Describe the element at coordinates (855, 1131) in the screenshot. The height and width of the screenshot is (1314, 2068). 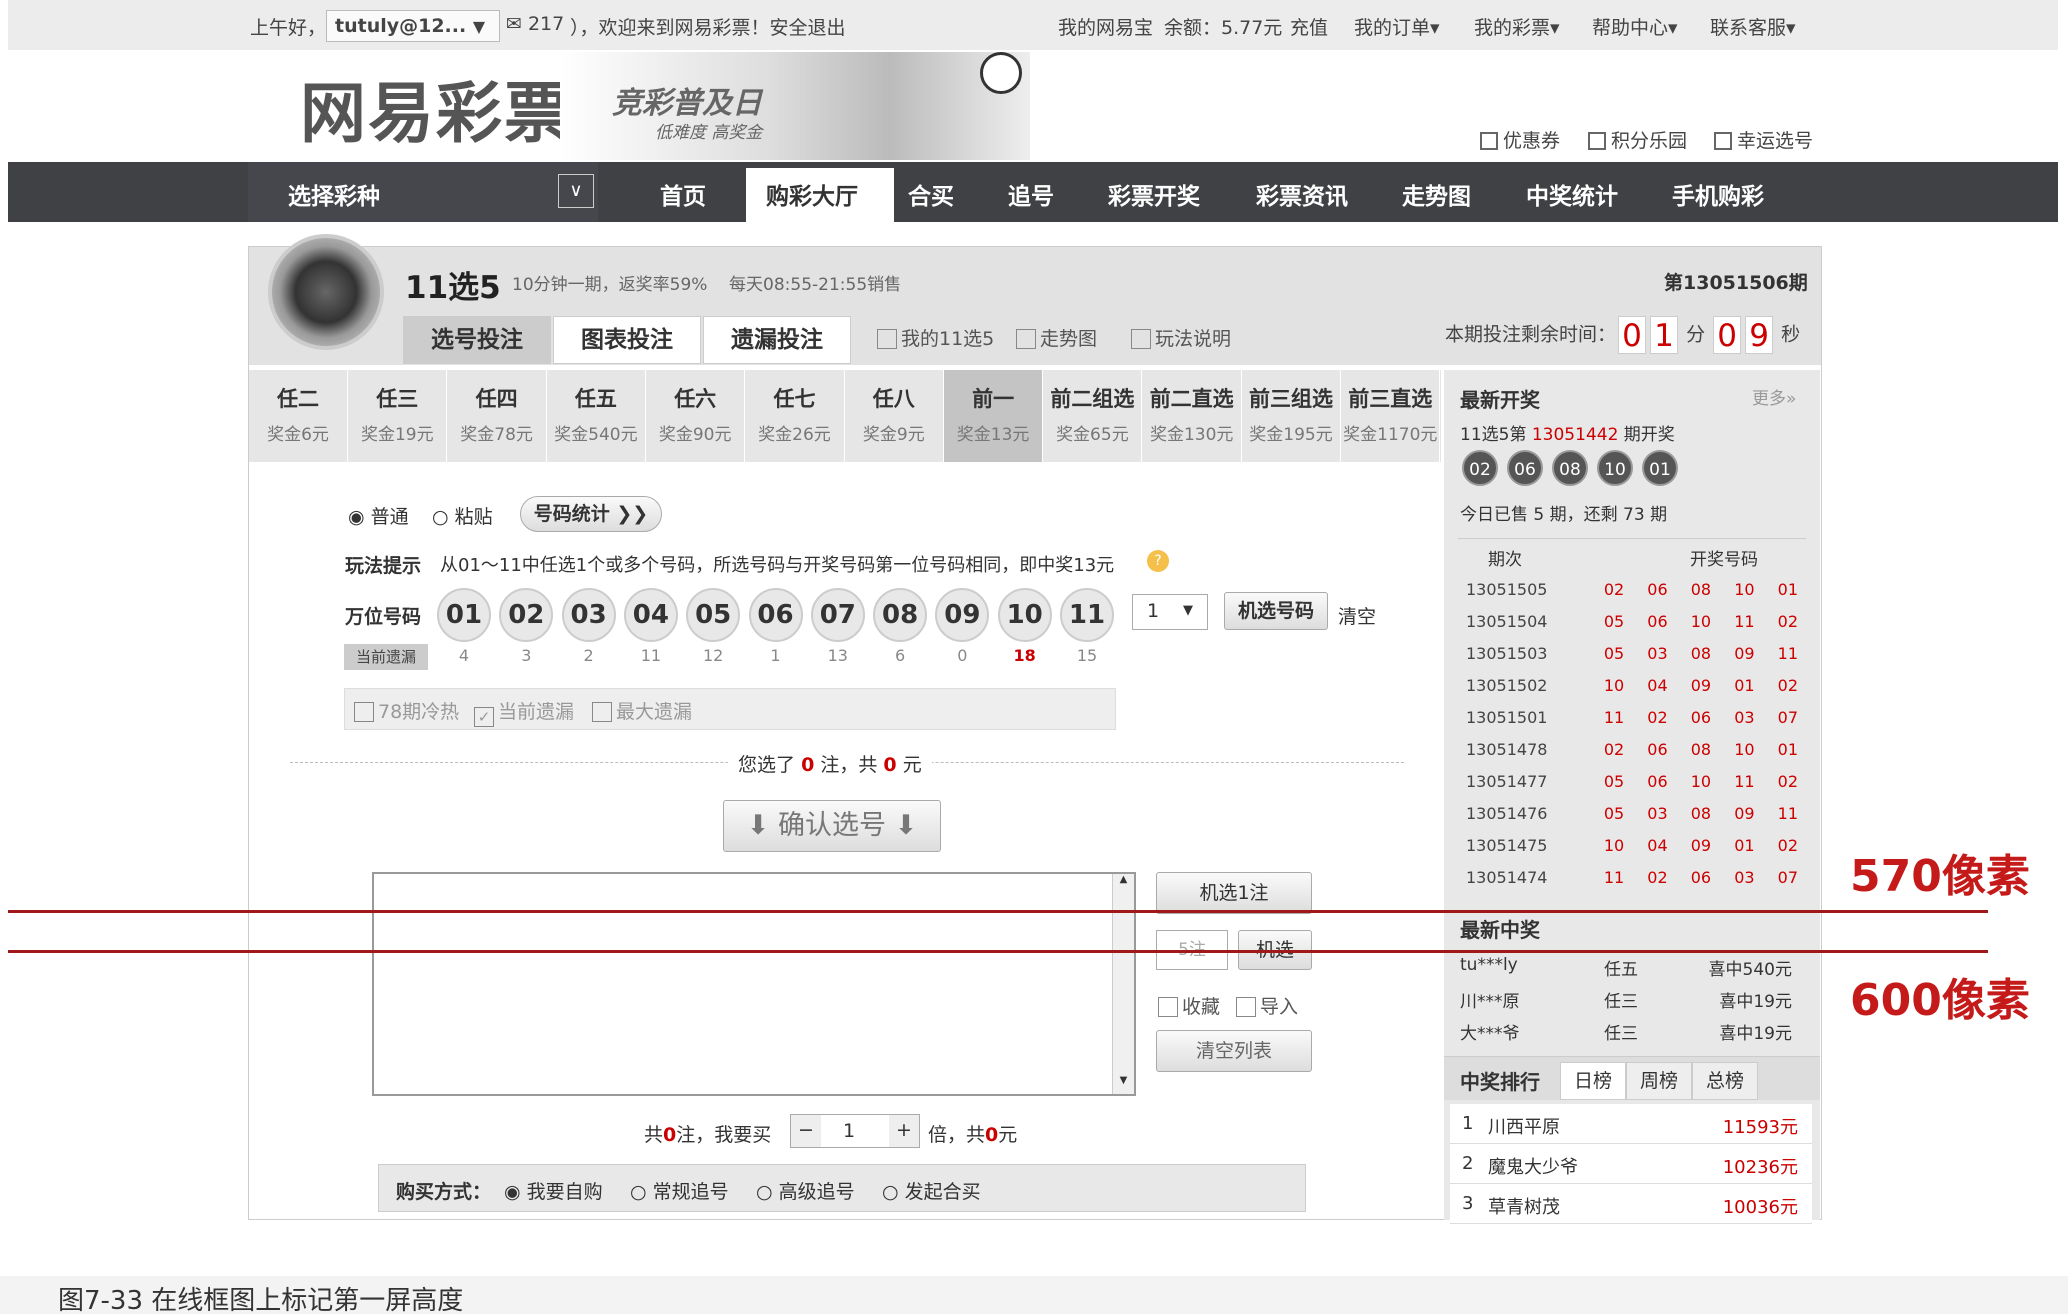
I see `multiplier-stepper: − 1 +` at that location.